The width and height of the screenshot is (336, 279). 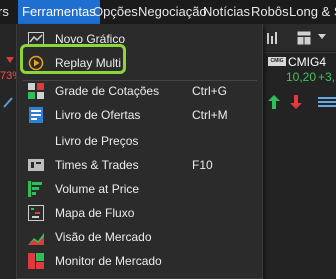 What do you see at coordinates (327, 102) in the screenshot?
I see `menu-lines-icon` at bounding box center [327, 102].